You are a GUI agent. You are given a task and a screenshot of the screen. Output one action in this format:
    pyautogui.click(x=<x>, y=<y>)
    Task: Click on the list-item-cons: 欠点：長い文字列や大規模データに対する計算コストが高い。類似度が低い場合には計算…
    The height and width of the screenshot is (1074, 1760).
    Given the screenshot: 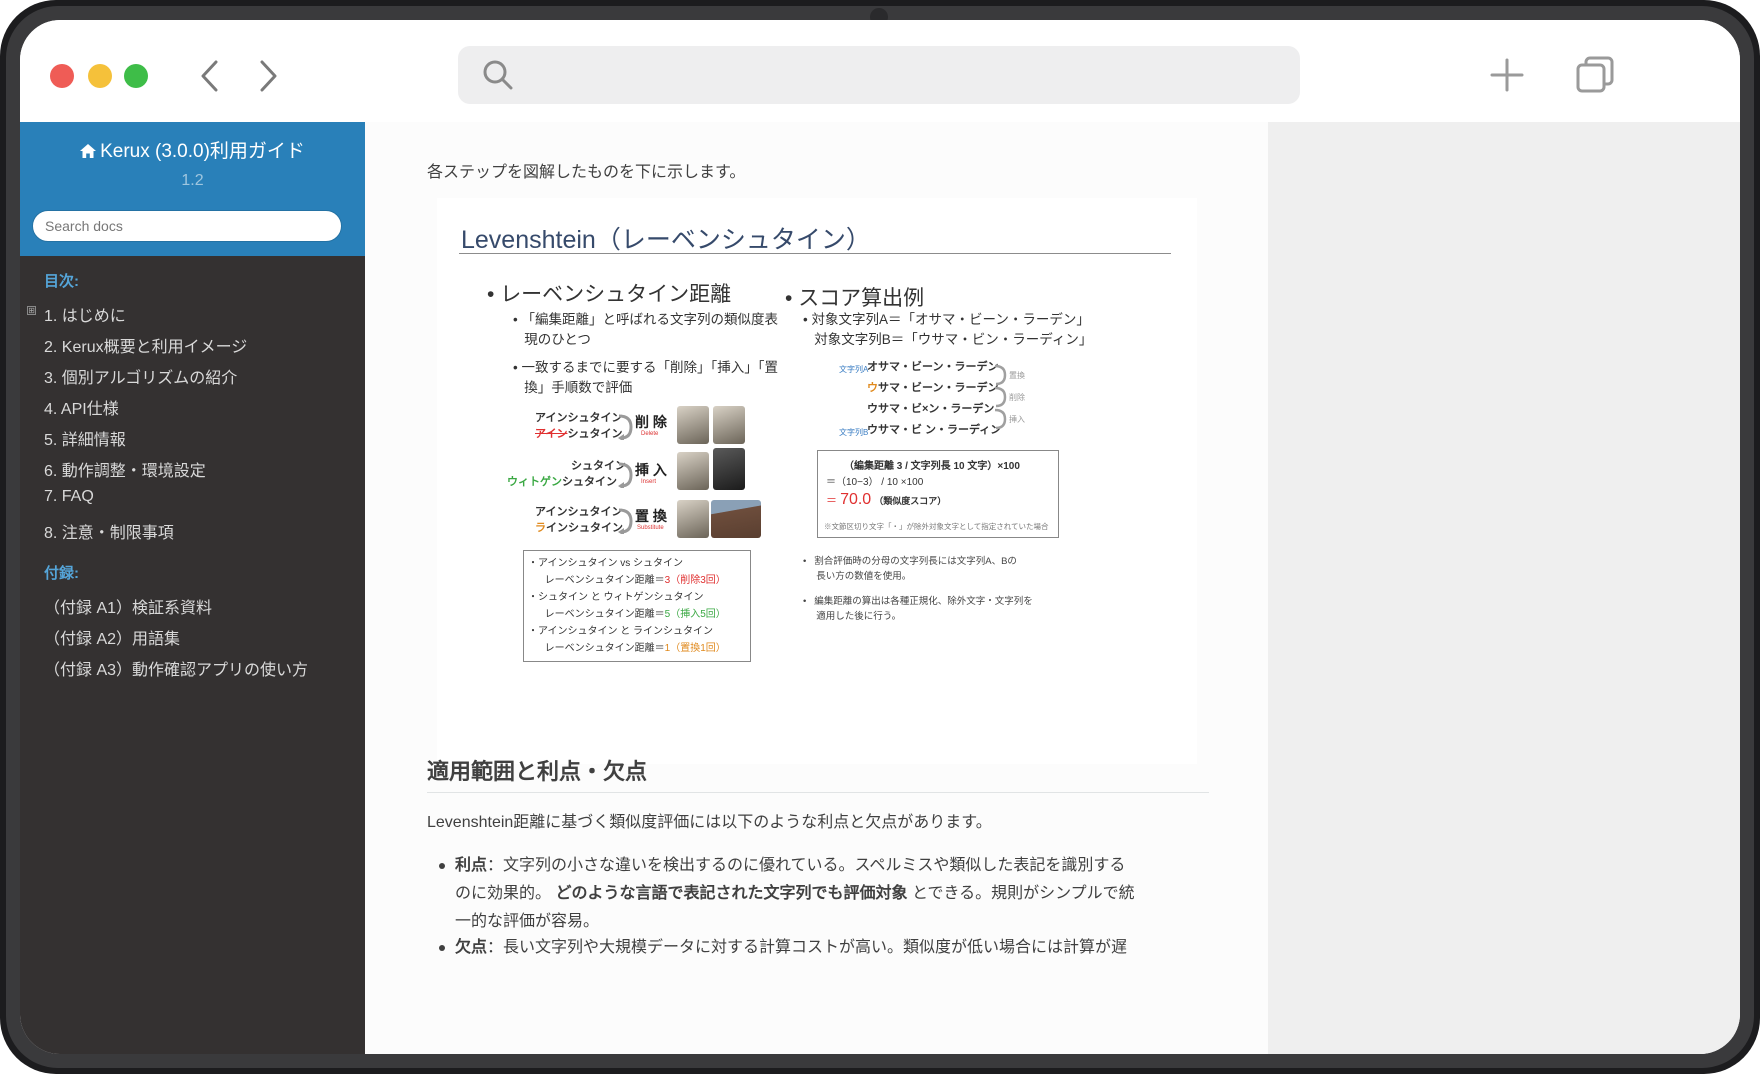 What is the action you would take?
    pyautogui.click(x=827, y=948)
    